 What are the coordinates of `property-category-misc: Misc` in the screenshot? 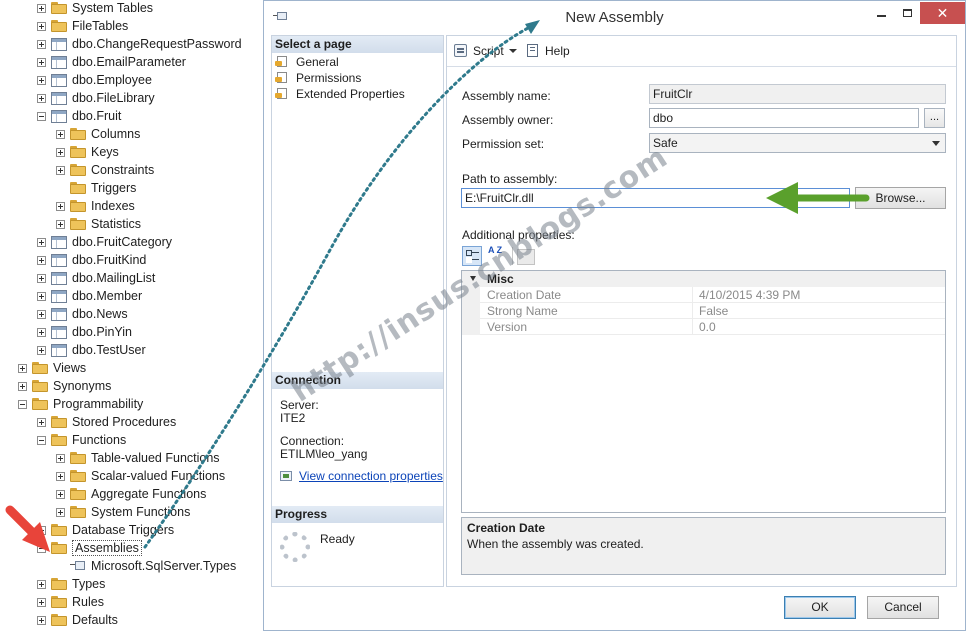 It's located at (703, 279).